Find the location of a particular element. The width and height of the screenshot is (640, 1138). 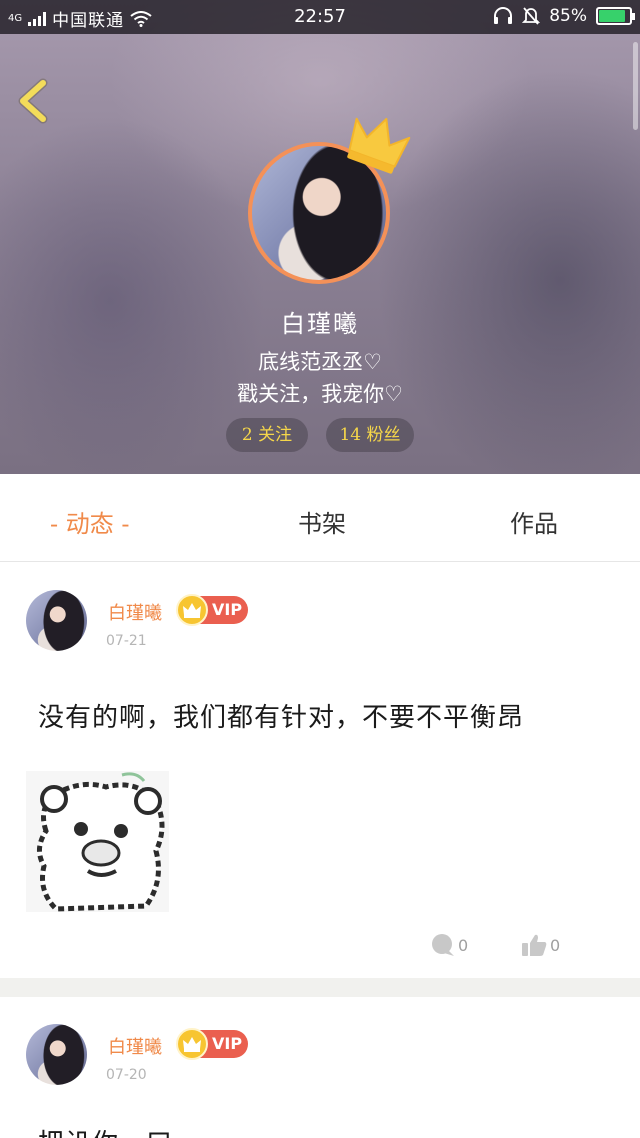

post-image-bear-sticker is located at coordinates (97, 841).